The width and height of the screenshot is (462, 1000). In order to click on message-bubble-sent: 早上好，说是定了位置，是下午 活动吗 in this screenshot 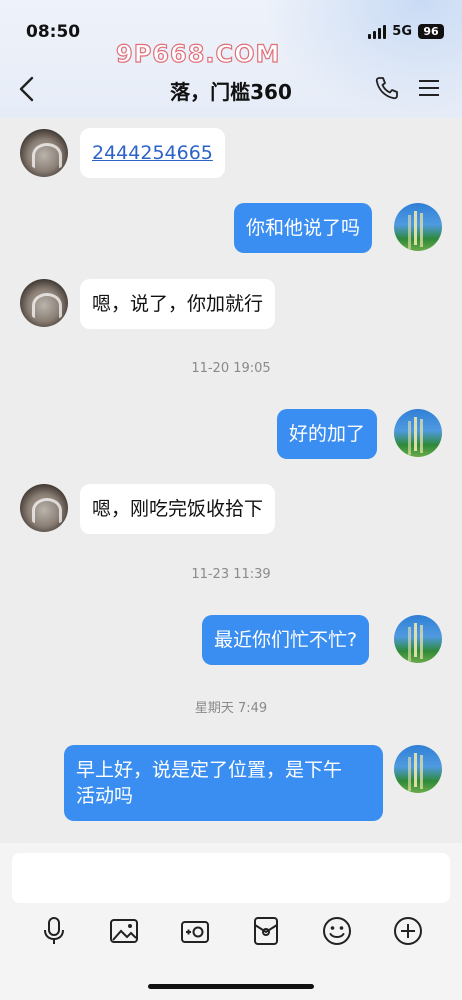, I will do `click(223, 783)`.